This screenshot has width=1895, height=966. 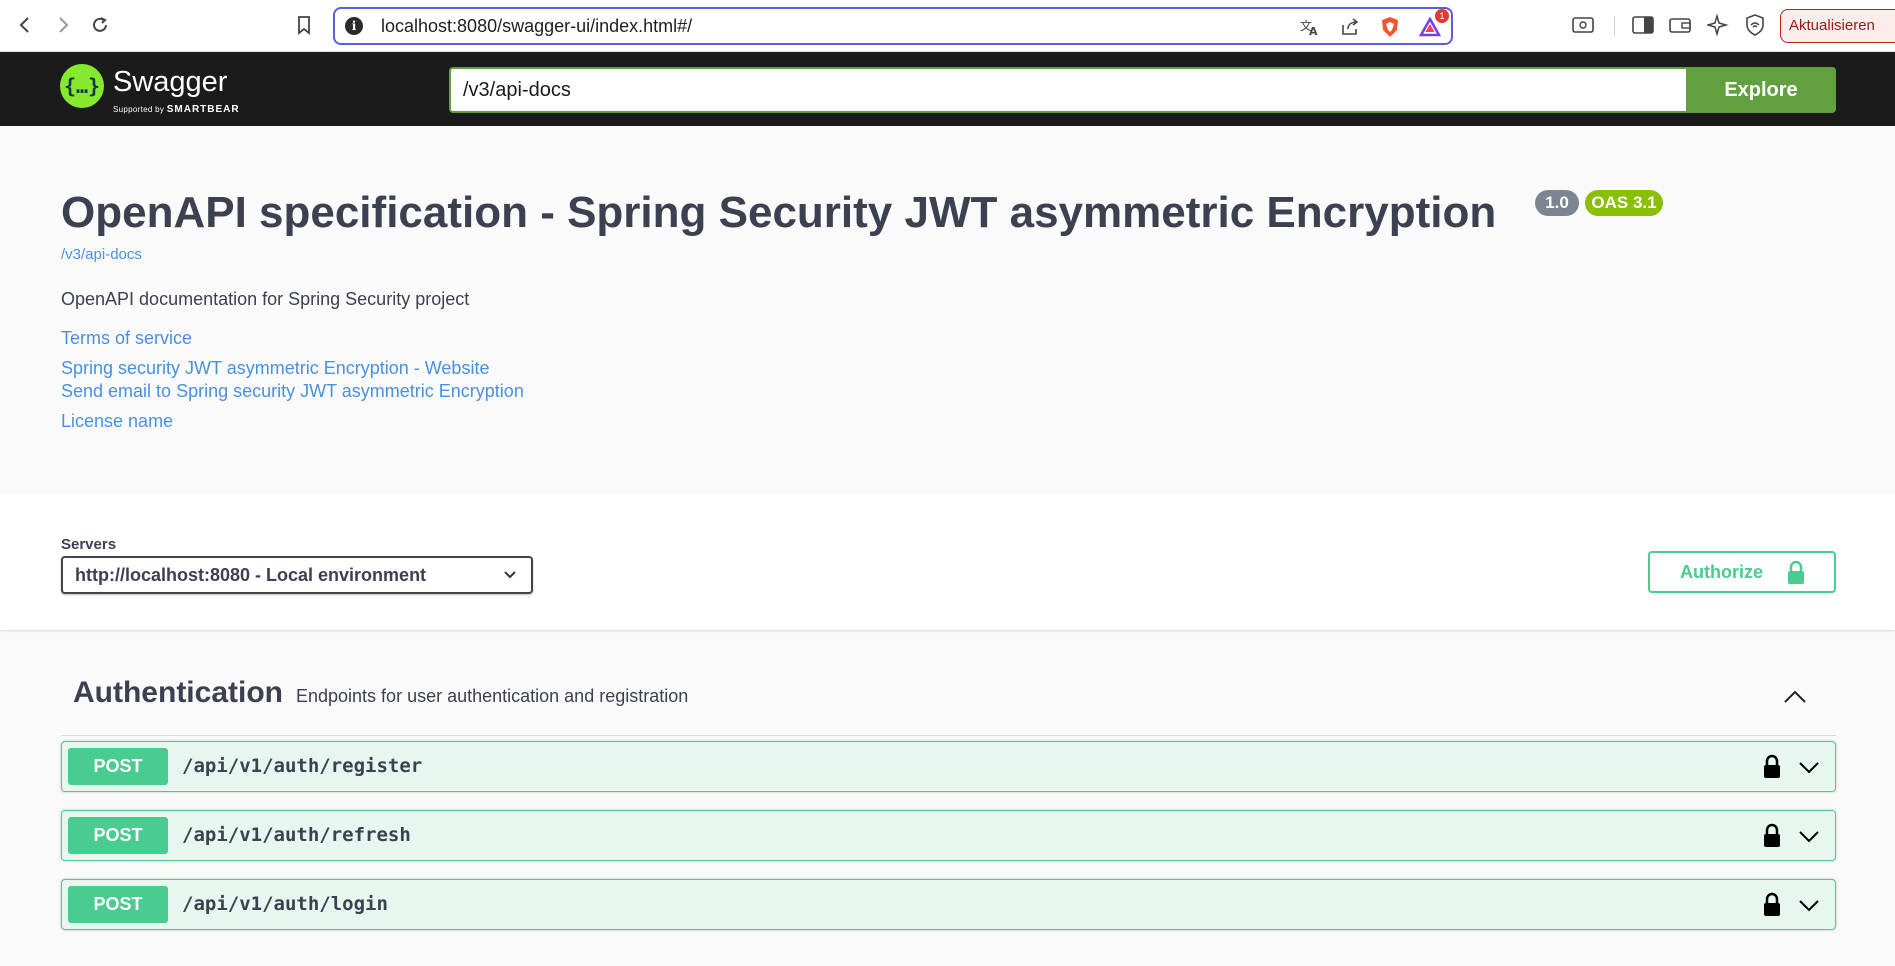 I want to click on arrow-left-icon, so click(x=24, y=25).